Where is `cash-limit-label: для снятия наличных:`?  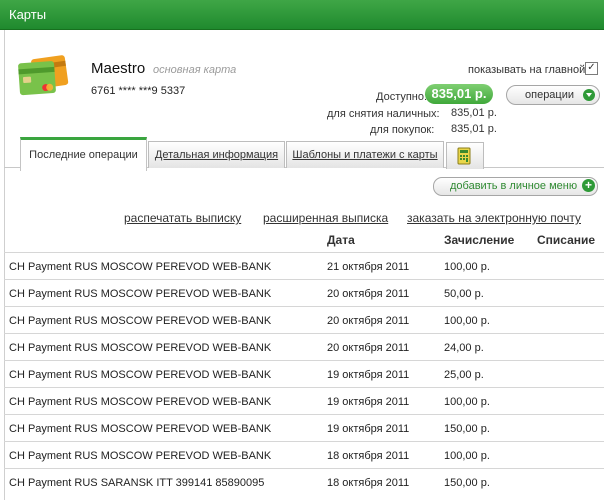 cash-limit-label: для снятия наличных: is located at coordinates (383, 114).